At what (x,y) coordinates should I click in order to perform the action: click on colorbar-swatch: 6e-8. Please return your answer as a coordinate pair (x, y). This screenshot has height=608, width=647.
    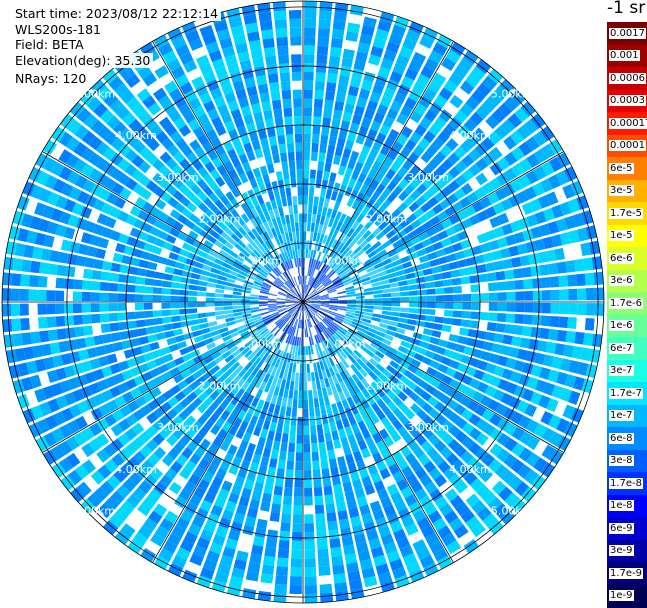
    Looking at the image, I should click on (627, 438).